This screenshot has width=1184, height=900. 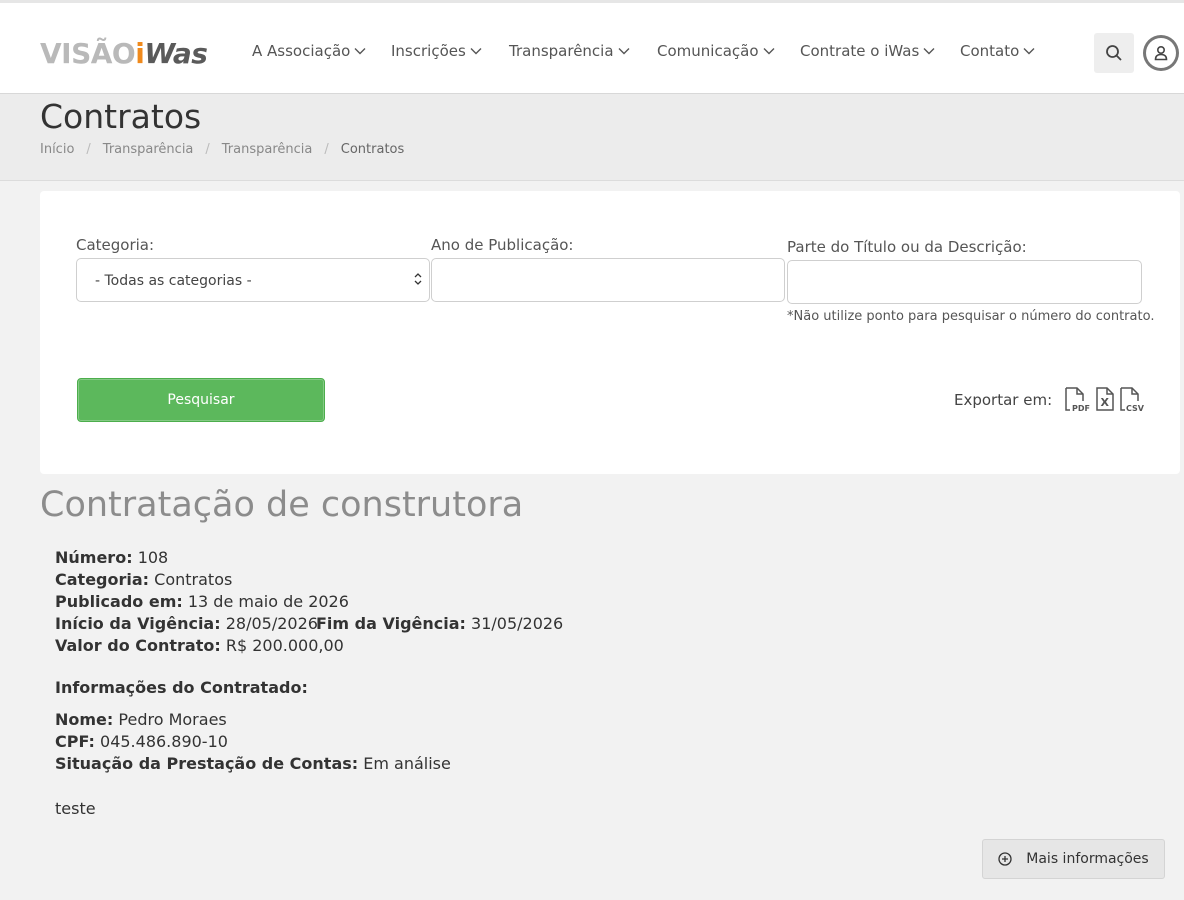 I want to click on nav-item-comunicacao: Comunicação, so click(x=716, y=51).